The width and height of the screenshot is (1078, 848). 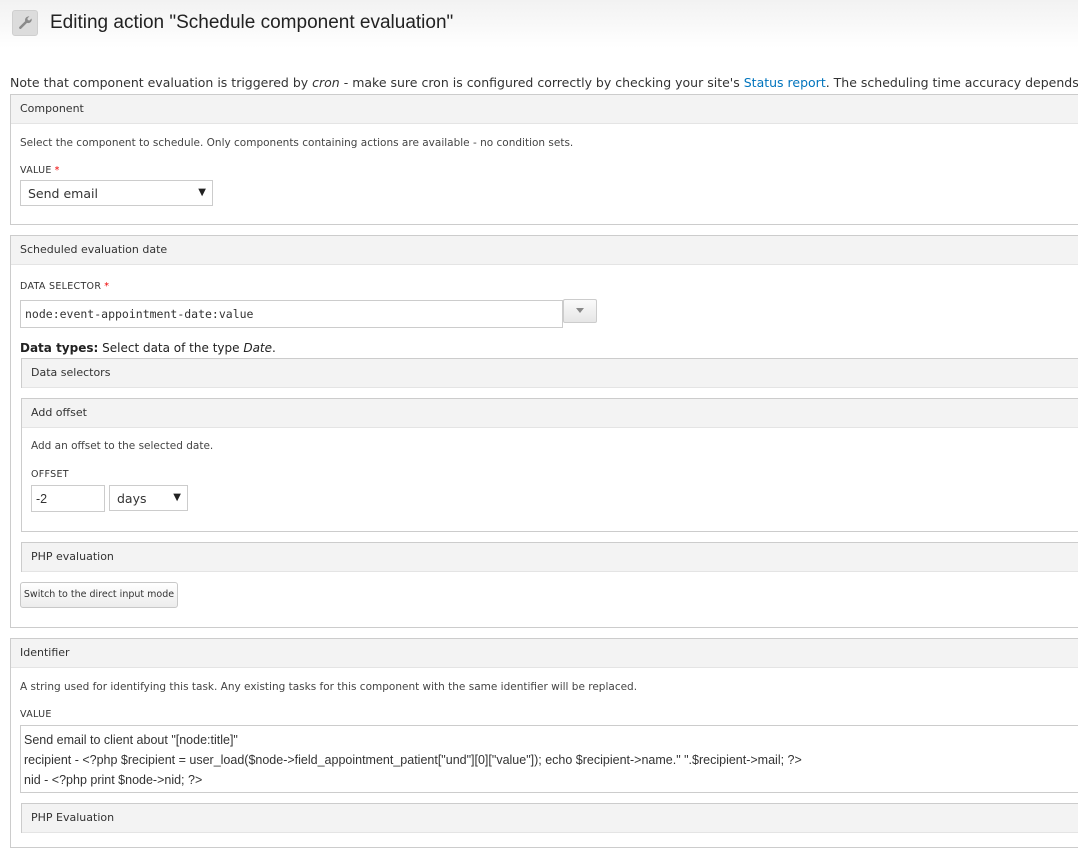 I want to click on php-evaluation-legend: PHP evaluation, so click(x=550, y=557).